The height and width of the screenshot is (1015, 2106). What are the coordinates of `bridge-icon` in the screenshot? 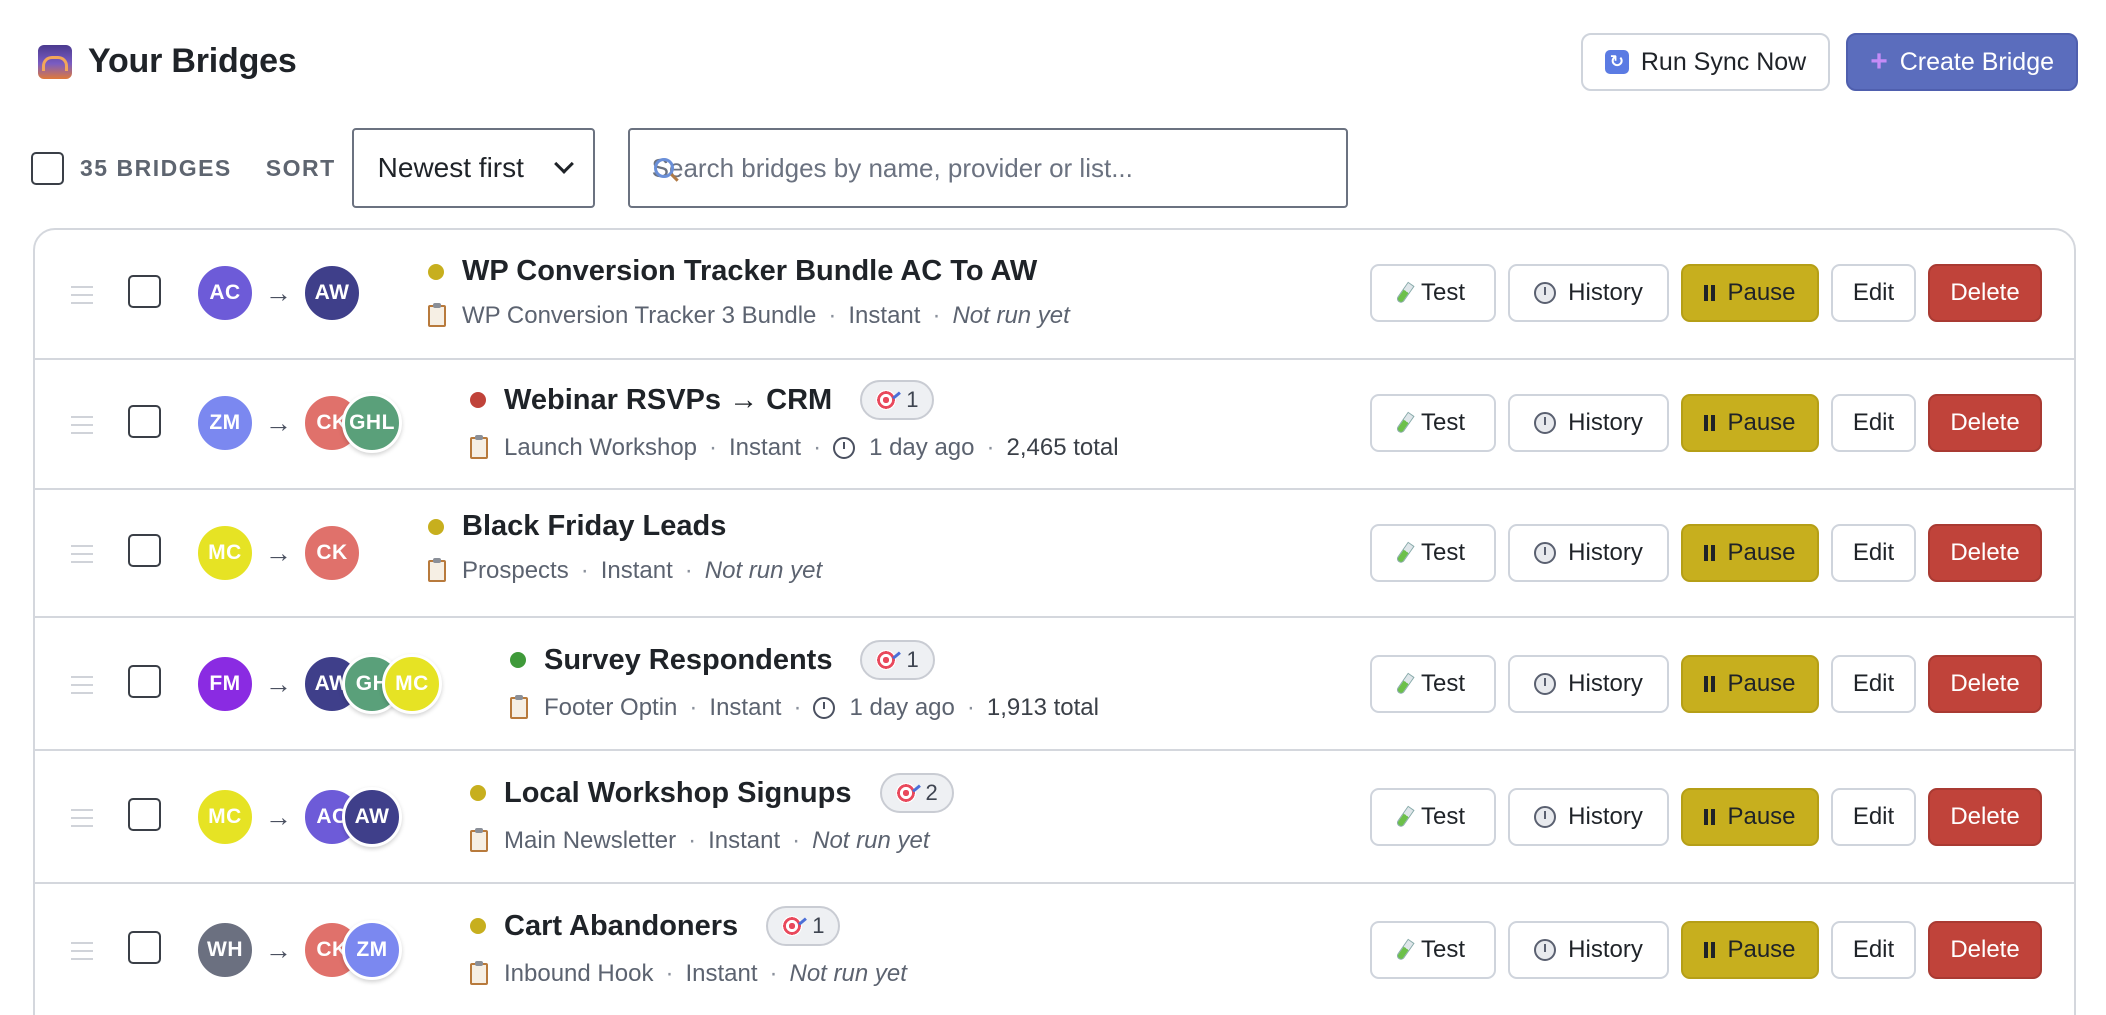 It's located at (55, 61).